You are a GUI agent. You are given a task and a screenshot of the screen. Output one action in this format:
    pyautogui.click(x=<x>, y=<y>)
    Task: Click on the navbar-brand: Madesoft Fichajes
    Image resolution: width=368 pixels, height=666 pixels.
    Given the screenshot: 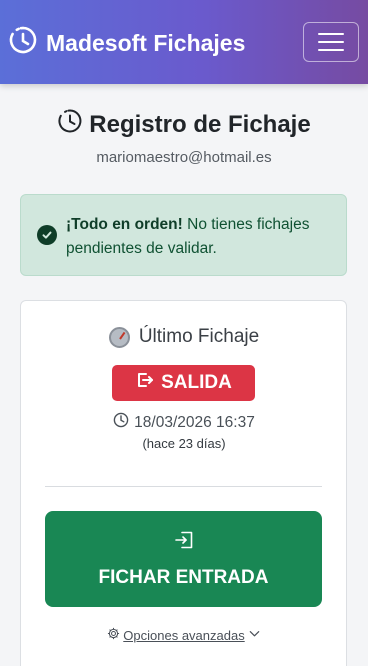 What is the action you would take?
    pyautogui.click(x=126, y=43)
    